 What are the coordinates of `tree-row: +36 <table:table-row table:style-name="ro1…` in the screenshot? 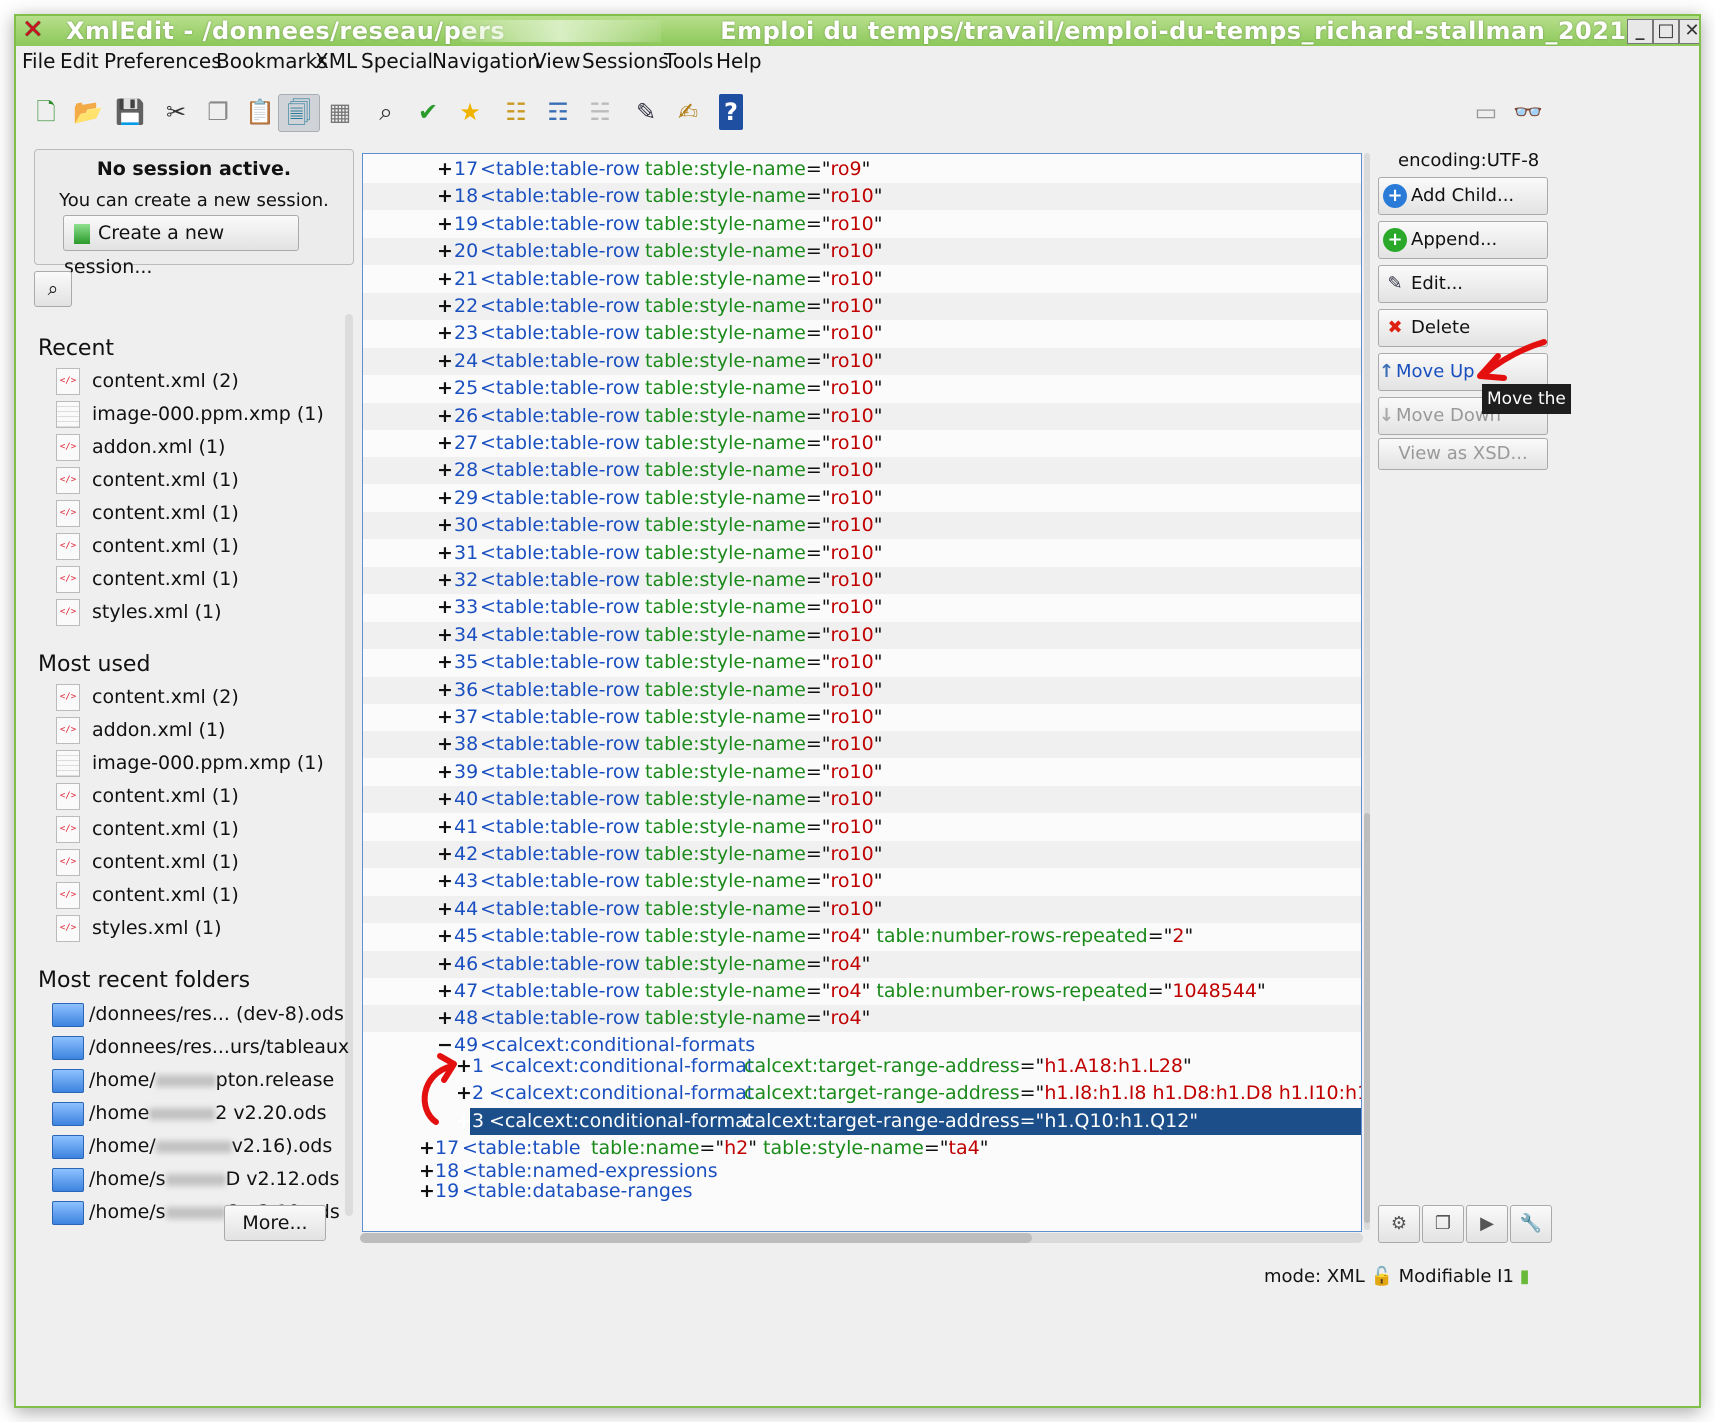 It's located at (862, 690).